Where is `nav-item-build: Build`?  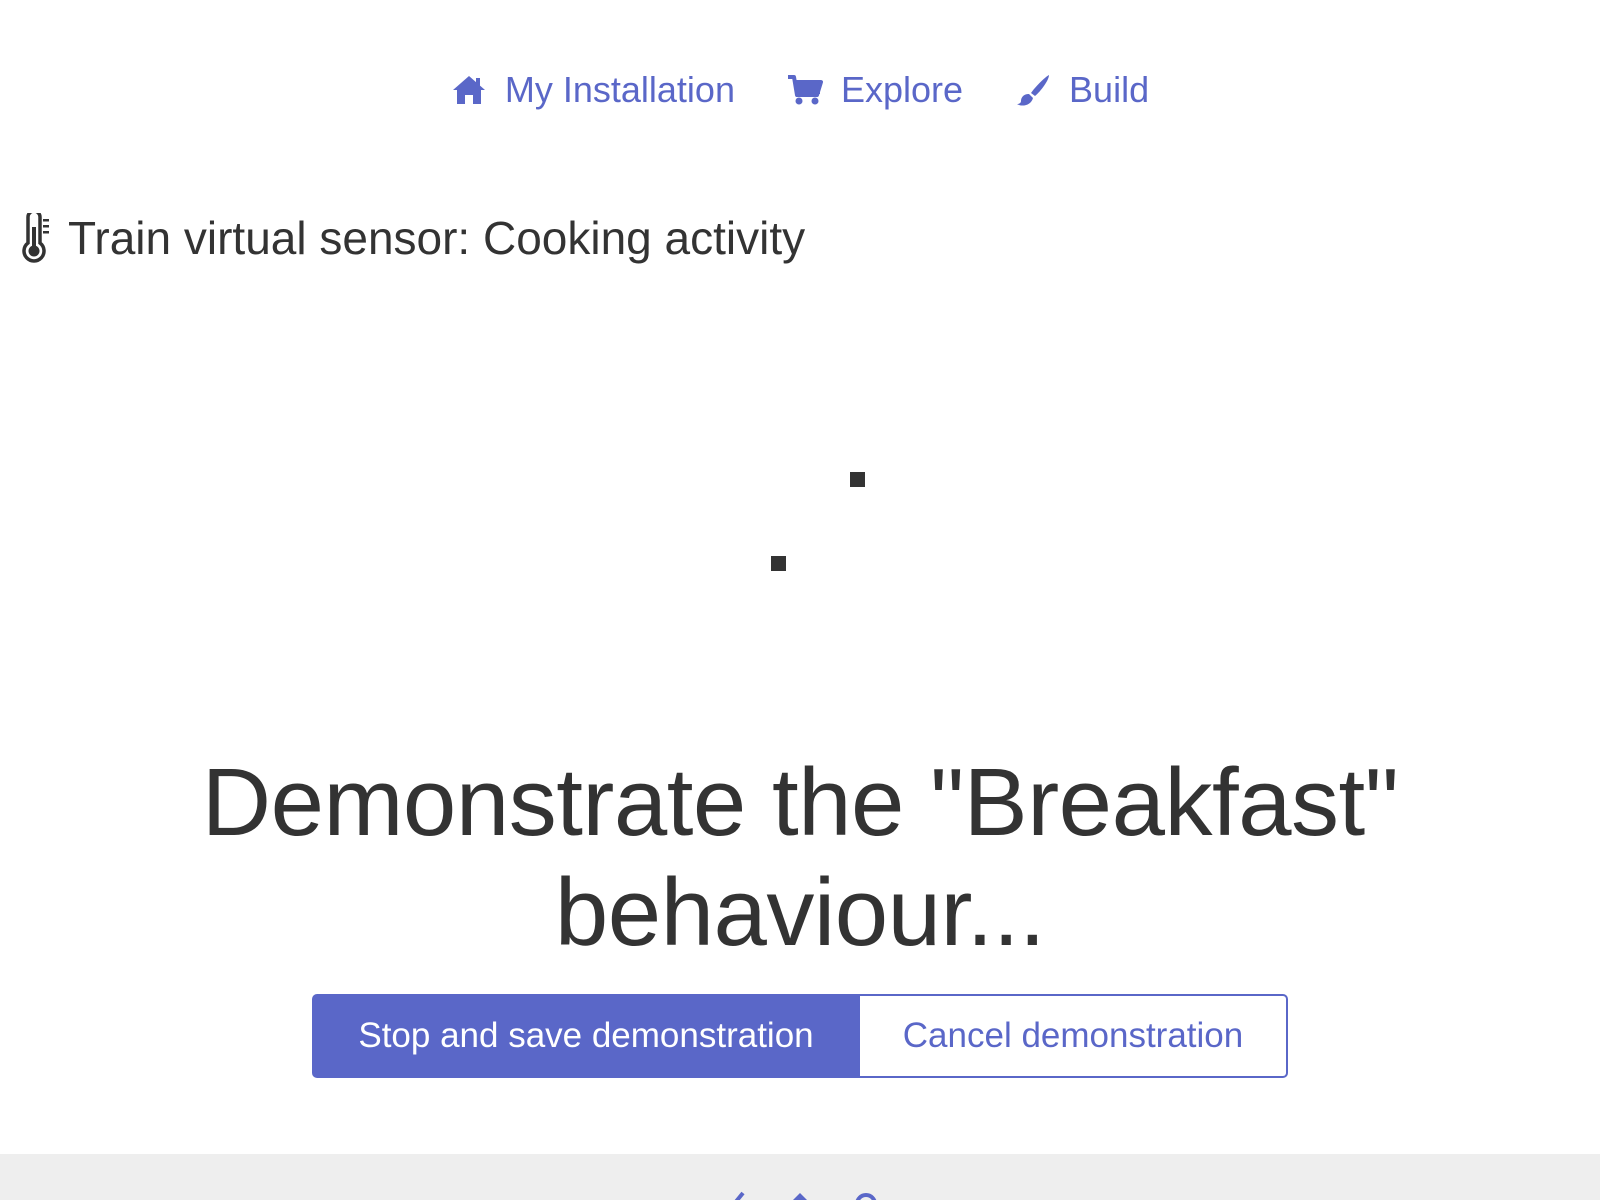
nav-item-build: Build is located at coordinates (1082, 90).